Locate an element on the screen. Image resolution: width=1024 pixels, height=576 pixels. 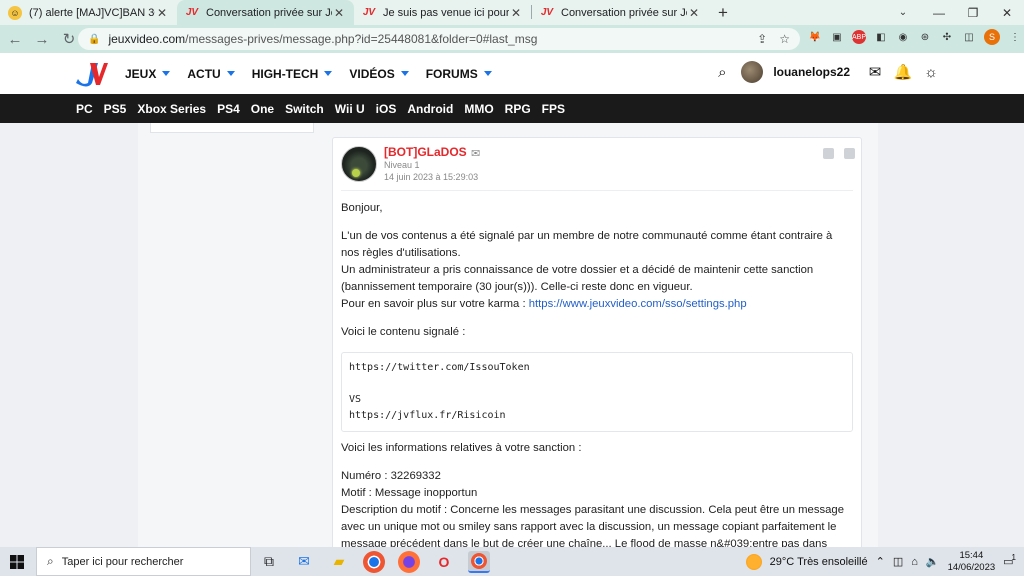
menu-item-jeux: JEUX is located at coordinates (148, 74).